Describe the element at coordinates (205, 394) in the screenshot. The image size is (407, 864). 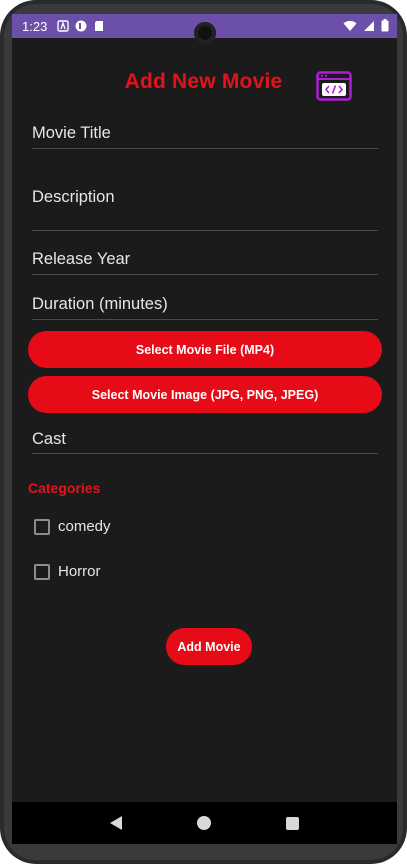
I see `select-movie-image-button: Select Movie Image (JPG, PNG, JPEG)` at that location.